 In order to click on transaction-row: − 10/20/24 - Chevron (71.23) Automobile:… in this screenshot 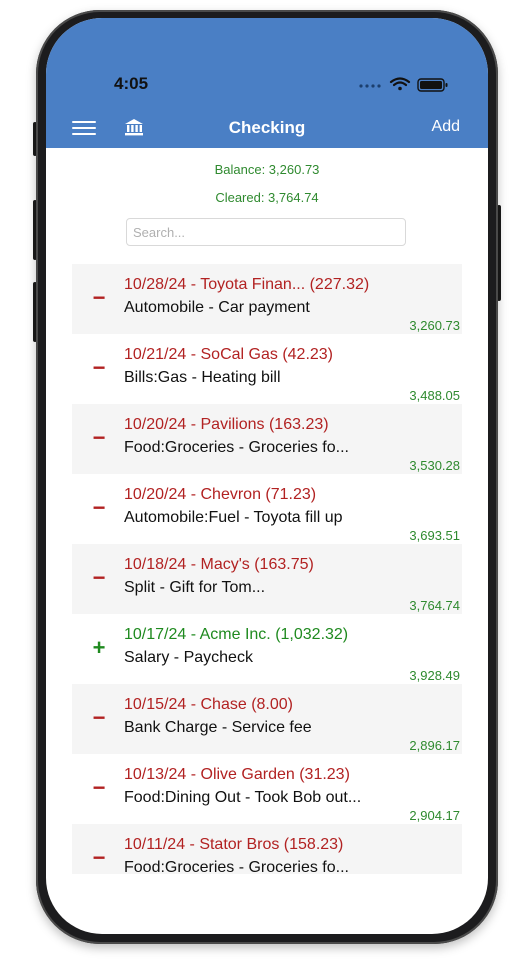, I will do `click(267, 509)`.